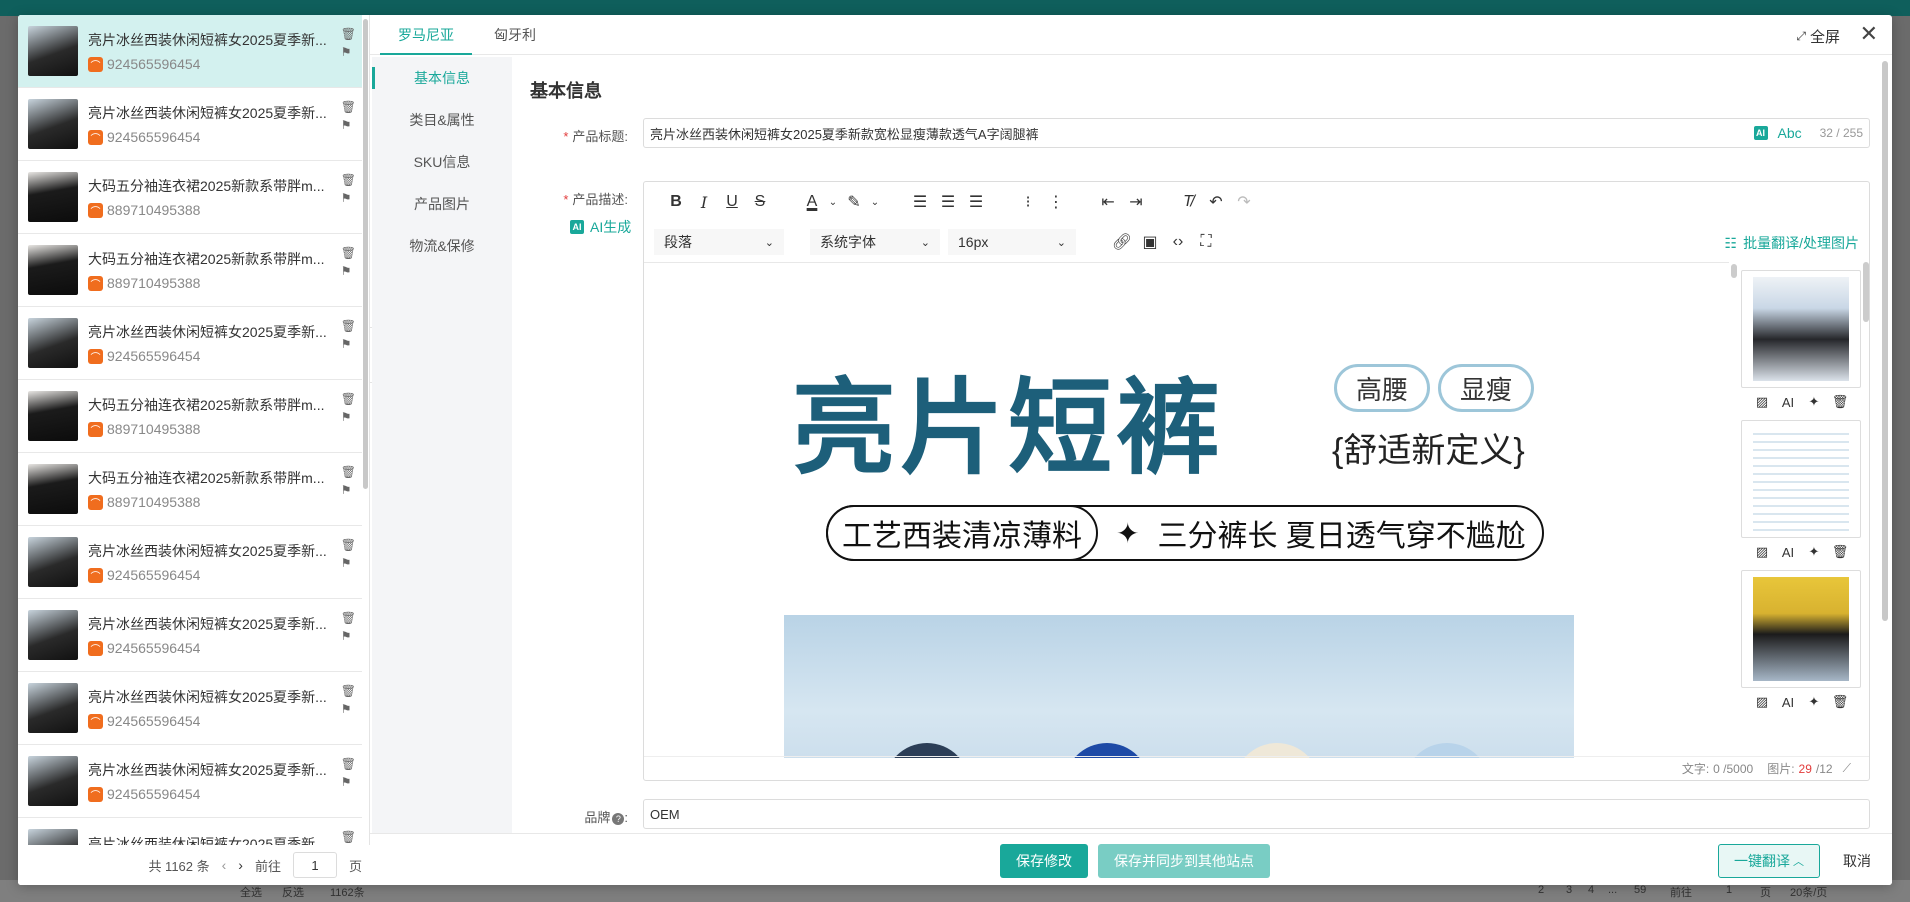 The width and height of the screenshot is (1910, 902). Describe the element at coordinates (1012, 242) in the screenshot. I see `font-size-select: 16px ⌄` at that location.